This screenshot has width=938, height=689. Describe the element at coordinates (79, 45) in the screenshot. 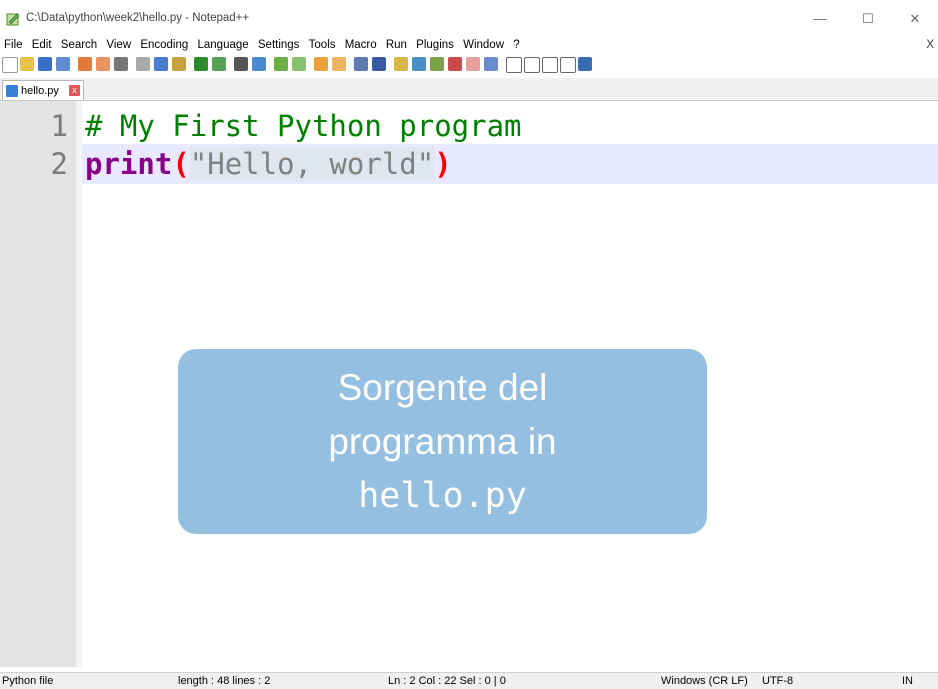

I see `menu-search: Search` at that location.